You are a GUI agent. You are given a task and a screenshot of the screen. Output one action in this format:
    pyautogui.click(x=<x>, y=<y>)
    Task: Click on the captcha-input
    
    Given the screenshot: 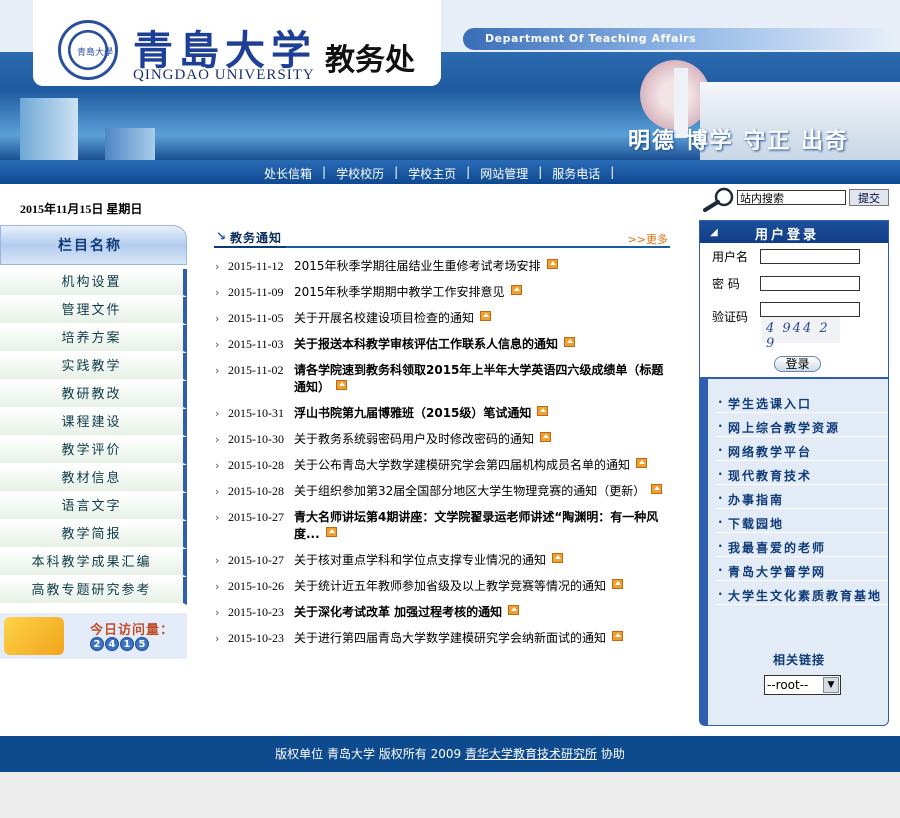 What is the action you would take?
    pyautogui.click(x=810, y=309)
    